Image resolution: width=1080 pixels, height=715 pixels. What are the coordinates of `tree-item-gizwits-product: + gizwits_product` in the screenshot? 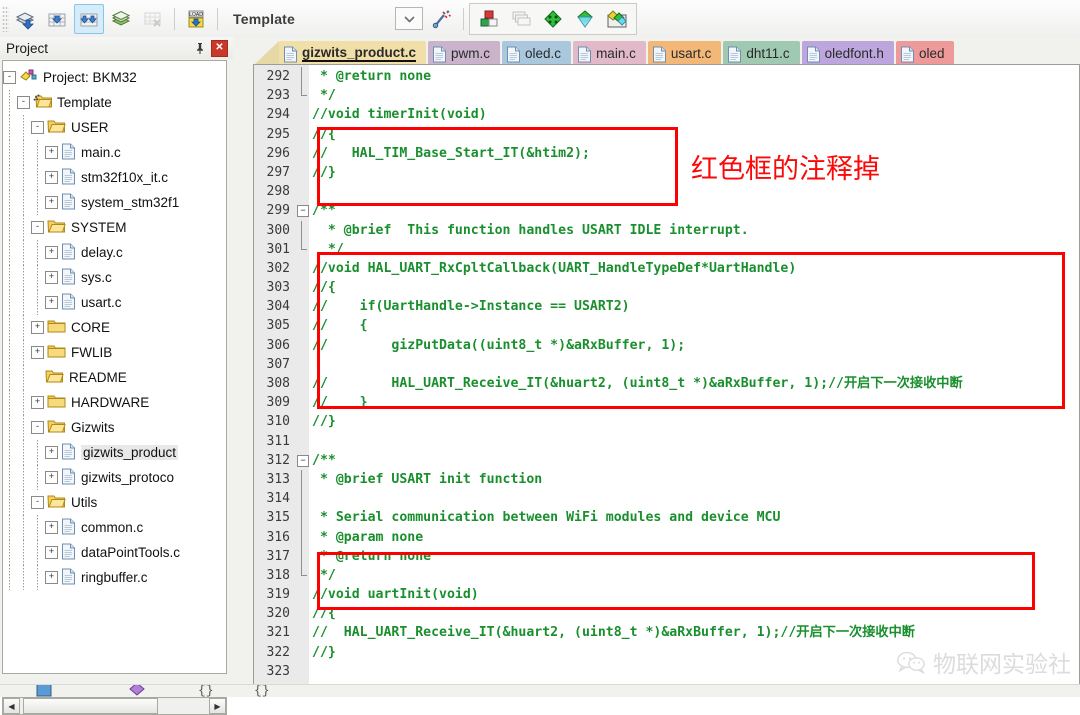 It's located at (114, 452).